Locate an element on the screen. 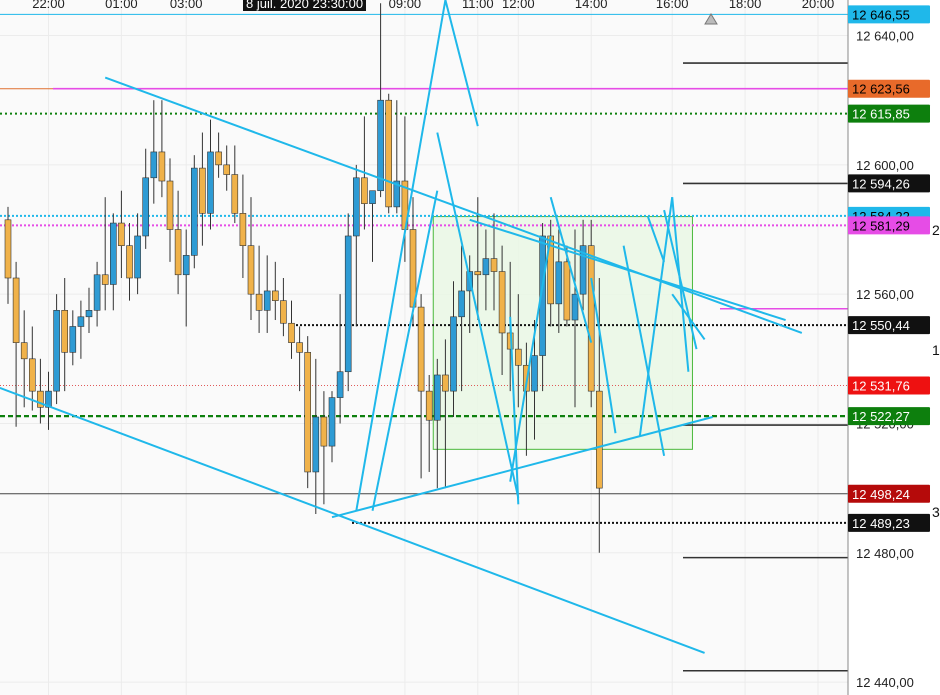 The height and width of the screenshot is (695, 940). price-tag-label: 12 522,27 is located at coordinates (881, 416).